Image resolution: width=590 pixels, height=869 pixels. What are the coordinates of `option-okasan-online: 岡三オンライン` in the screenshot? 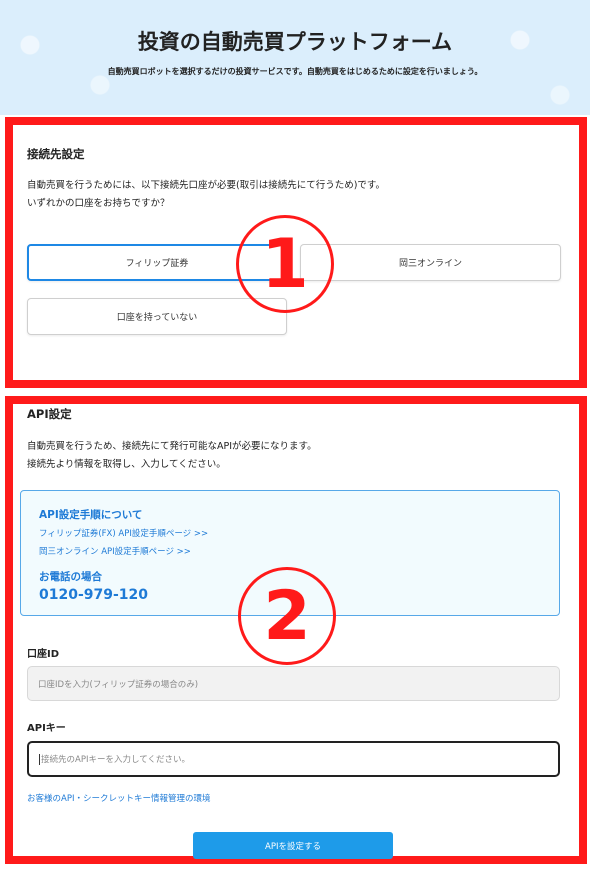 It's located at (430, 262).